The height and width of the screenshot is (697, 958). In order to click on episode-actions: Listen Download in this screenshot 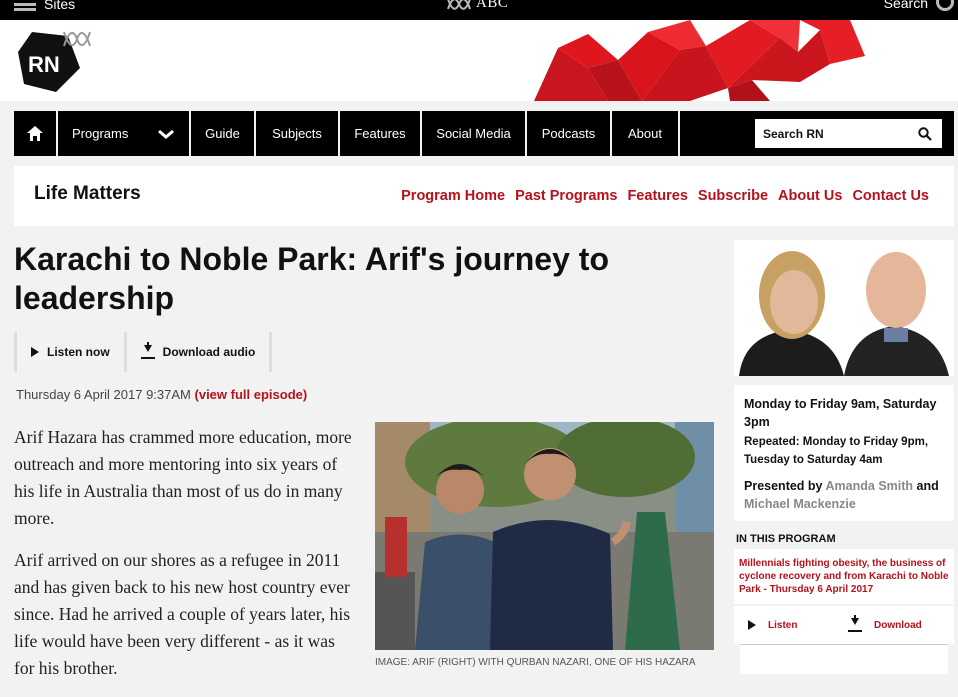, I will do `click(844, 624)`.